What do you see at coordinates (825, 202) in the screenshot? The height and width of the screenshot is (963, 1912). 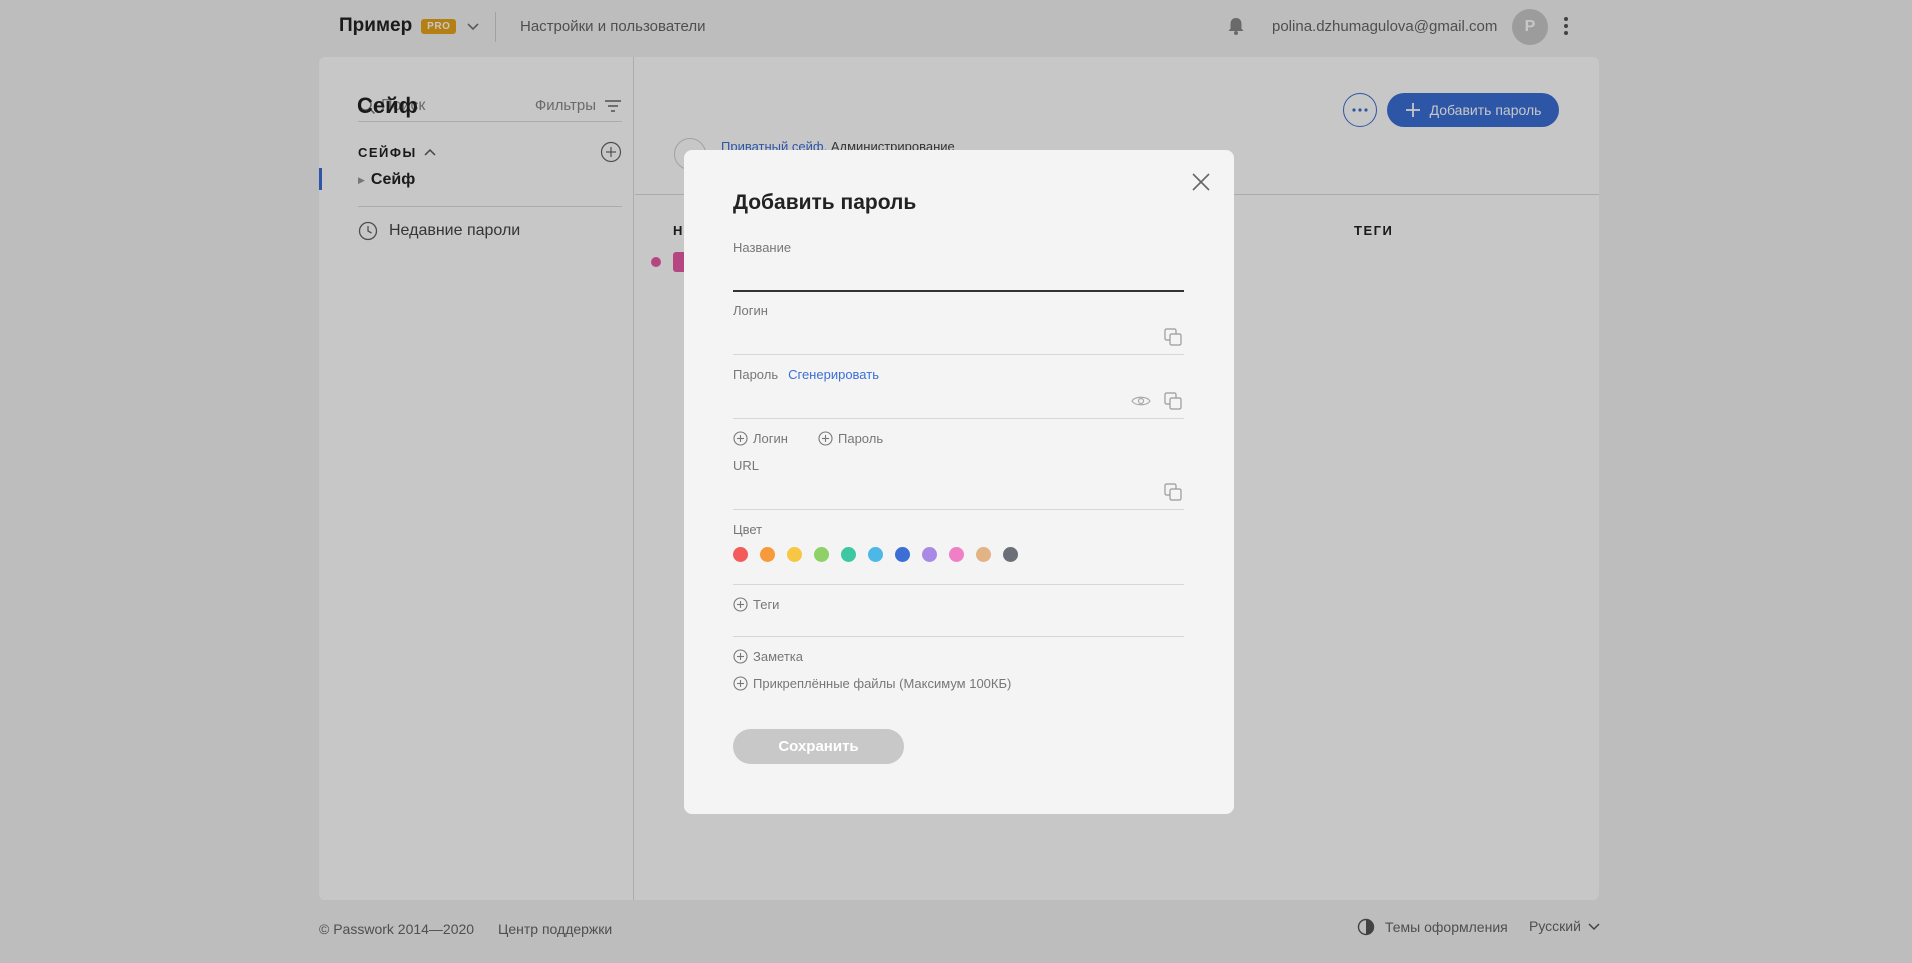 I see `modal-title: Добавить пароль` at bounding box center [825, 202].